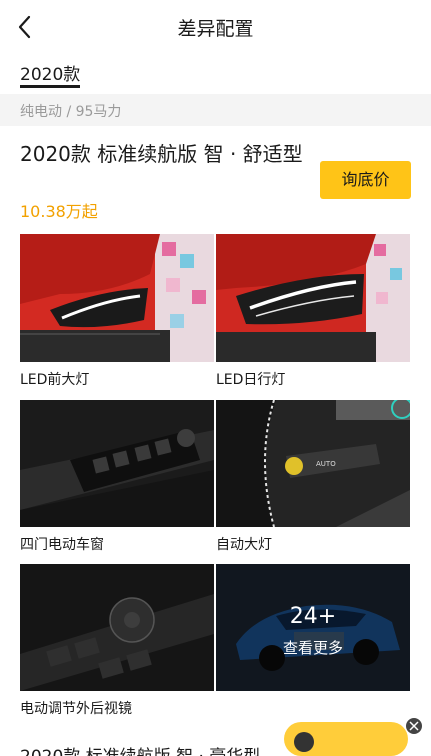 Image resolution: width=431 pixels, height=756 pixels. I want to click on feature-image-led-headlight, so click(117, 298).